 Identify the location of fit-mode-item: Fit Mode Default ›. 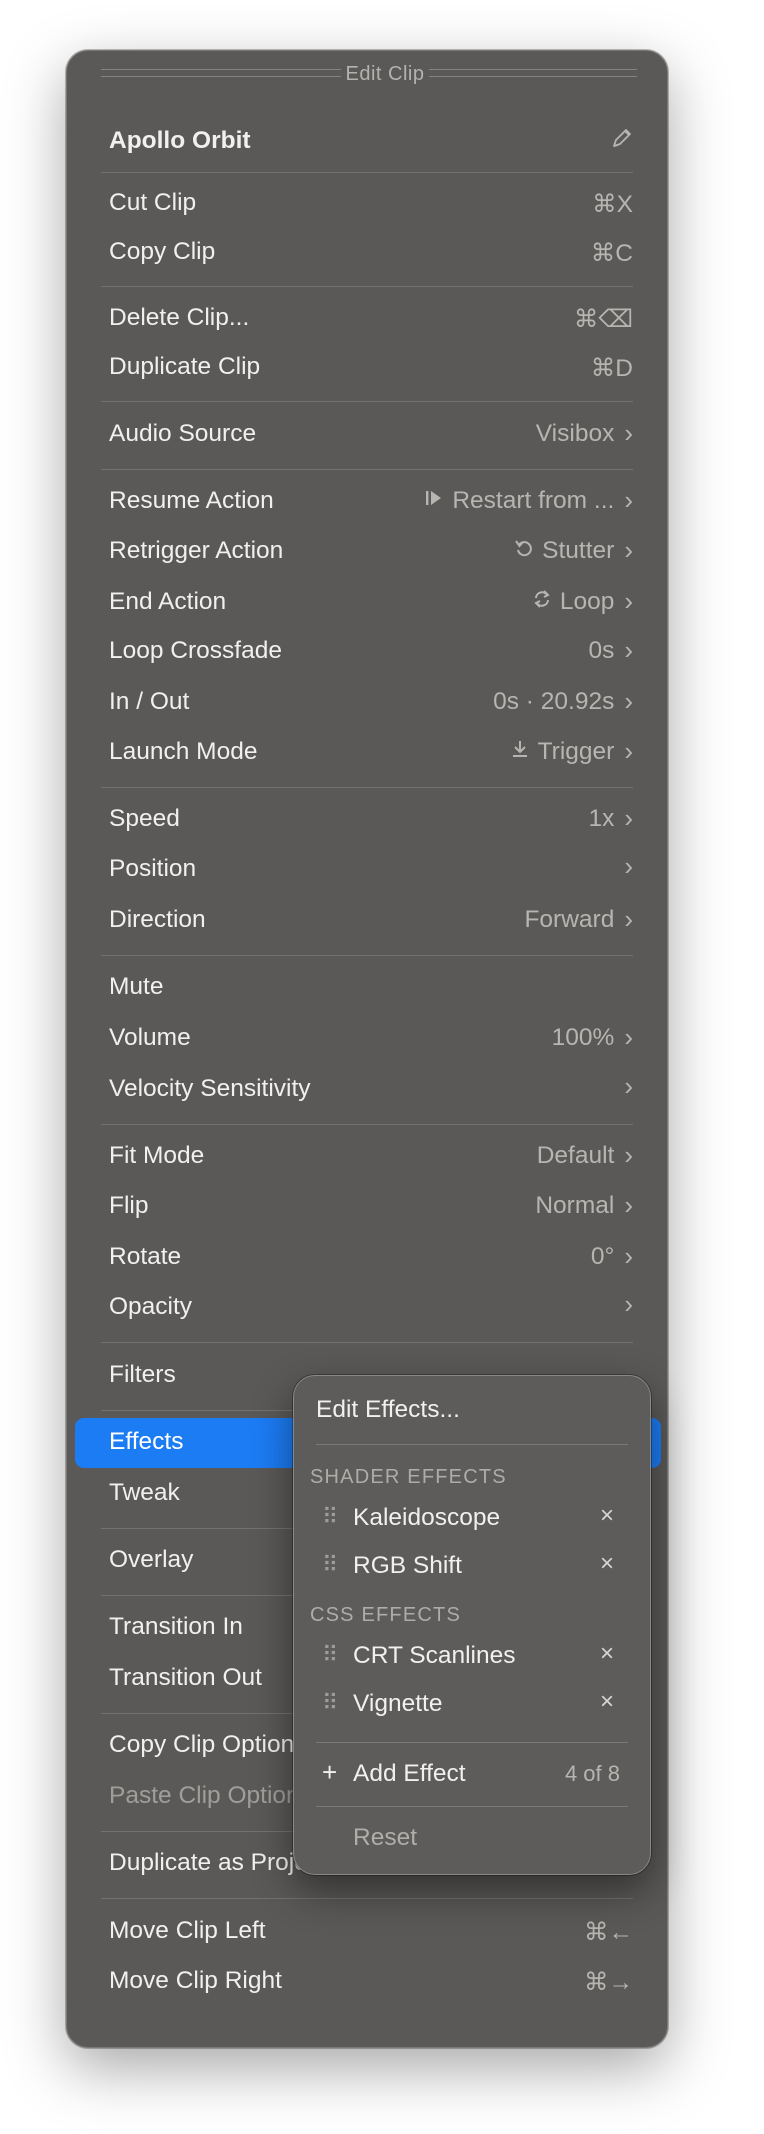
(367, 1157).